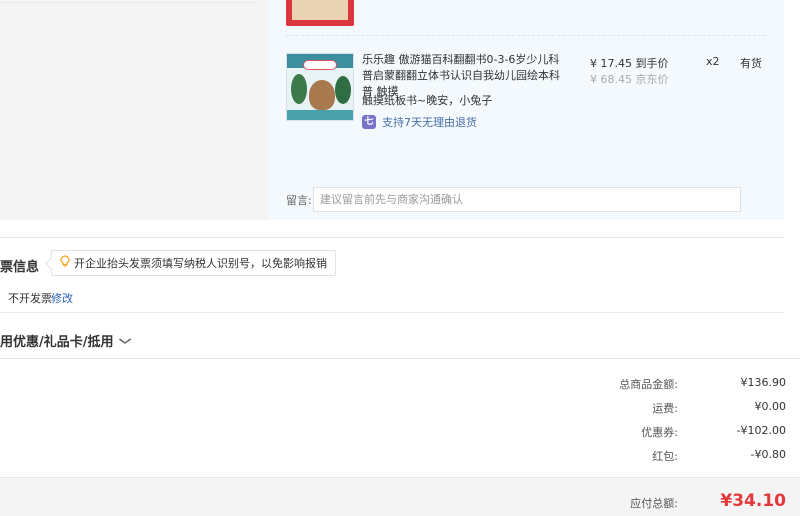 The height and width of the screenshot is (516, 800). I want to click on item-divider, so click(526, 35).